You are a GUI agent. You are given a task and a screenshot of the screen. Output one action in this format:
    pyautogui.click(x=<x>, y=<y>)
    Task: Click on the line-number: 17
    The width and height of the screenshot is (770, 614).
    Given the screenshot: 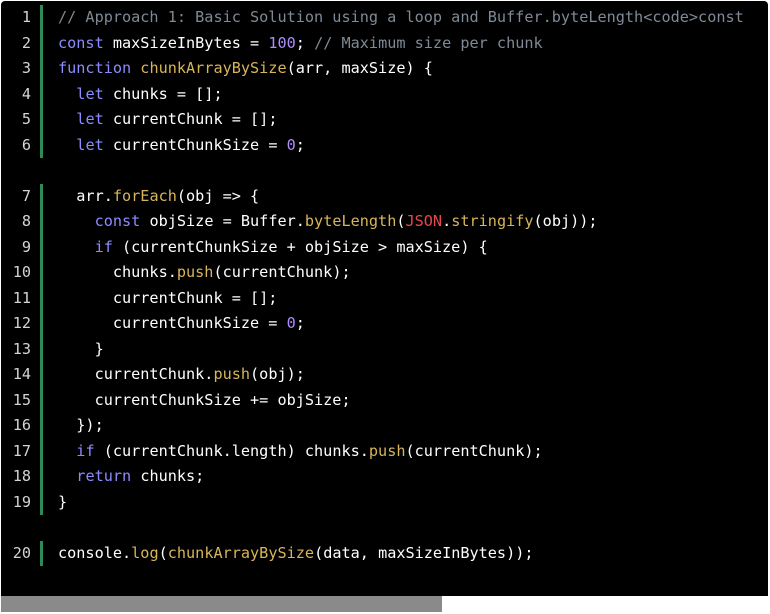 What is the action you would take?
    pyautogui.click(x=21, y=450)
    